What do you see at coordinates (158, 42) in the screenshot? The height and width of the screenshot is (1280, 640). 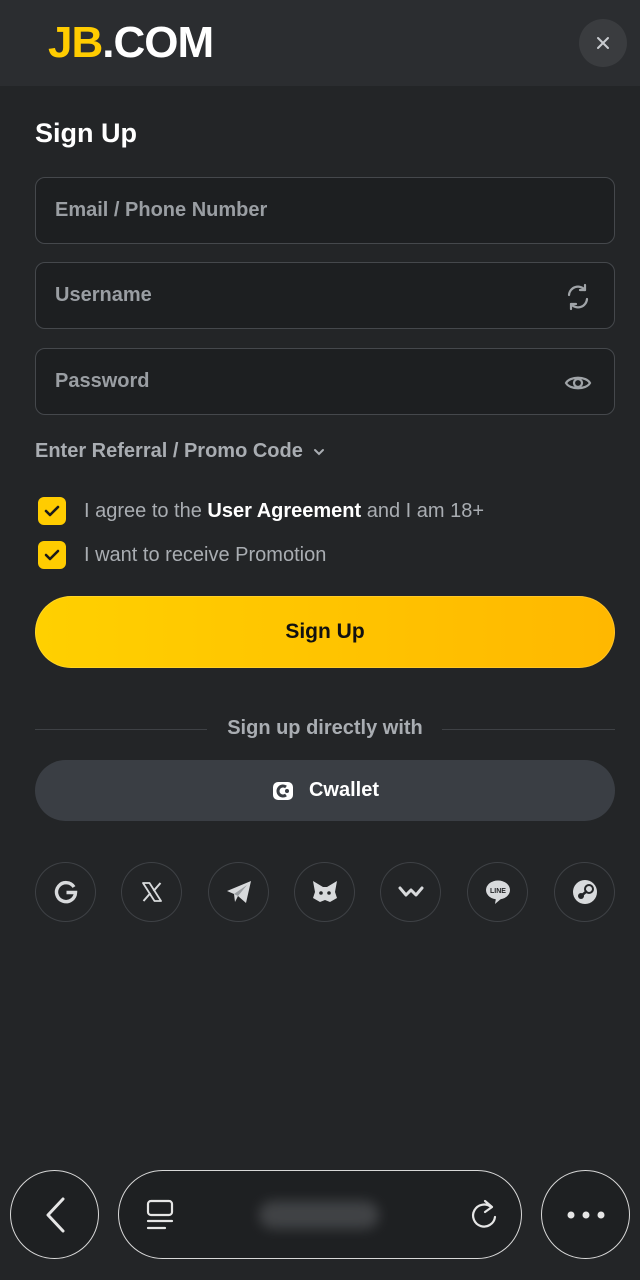 I see `logo-com: .COM` at bounding box center [158, 42].